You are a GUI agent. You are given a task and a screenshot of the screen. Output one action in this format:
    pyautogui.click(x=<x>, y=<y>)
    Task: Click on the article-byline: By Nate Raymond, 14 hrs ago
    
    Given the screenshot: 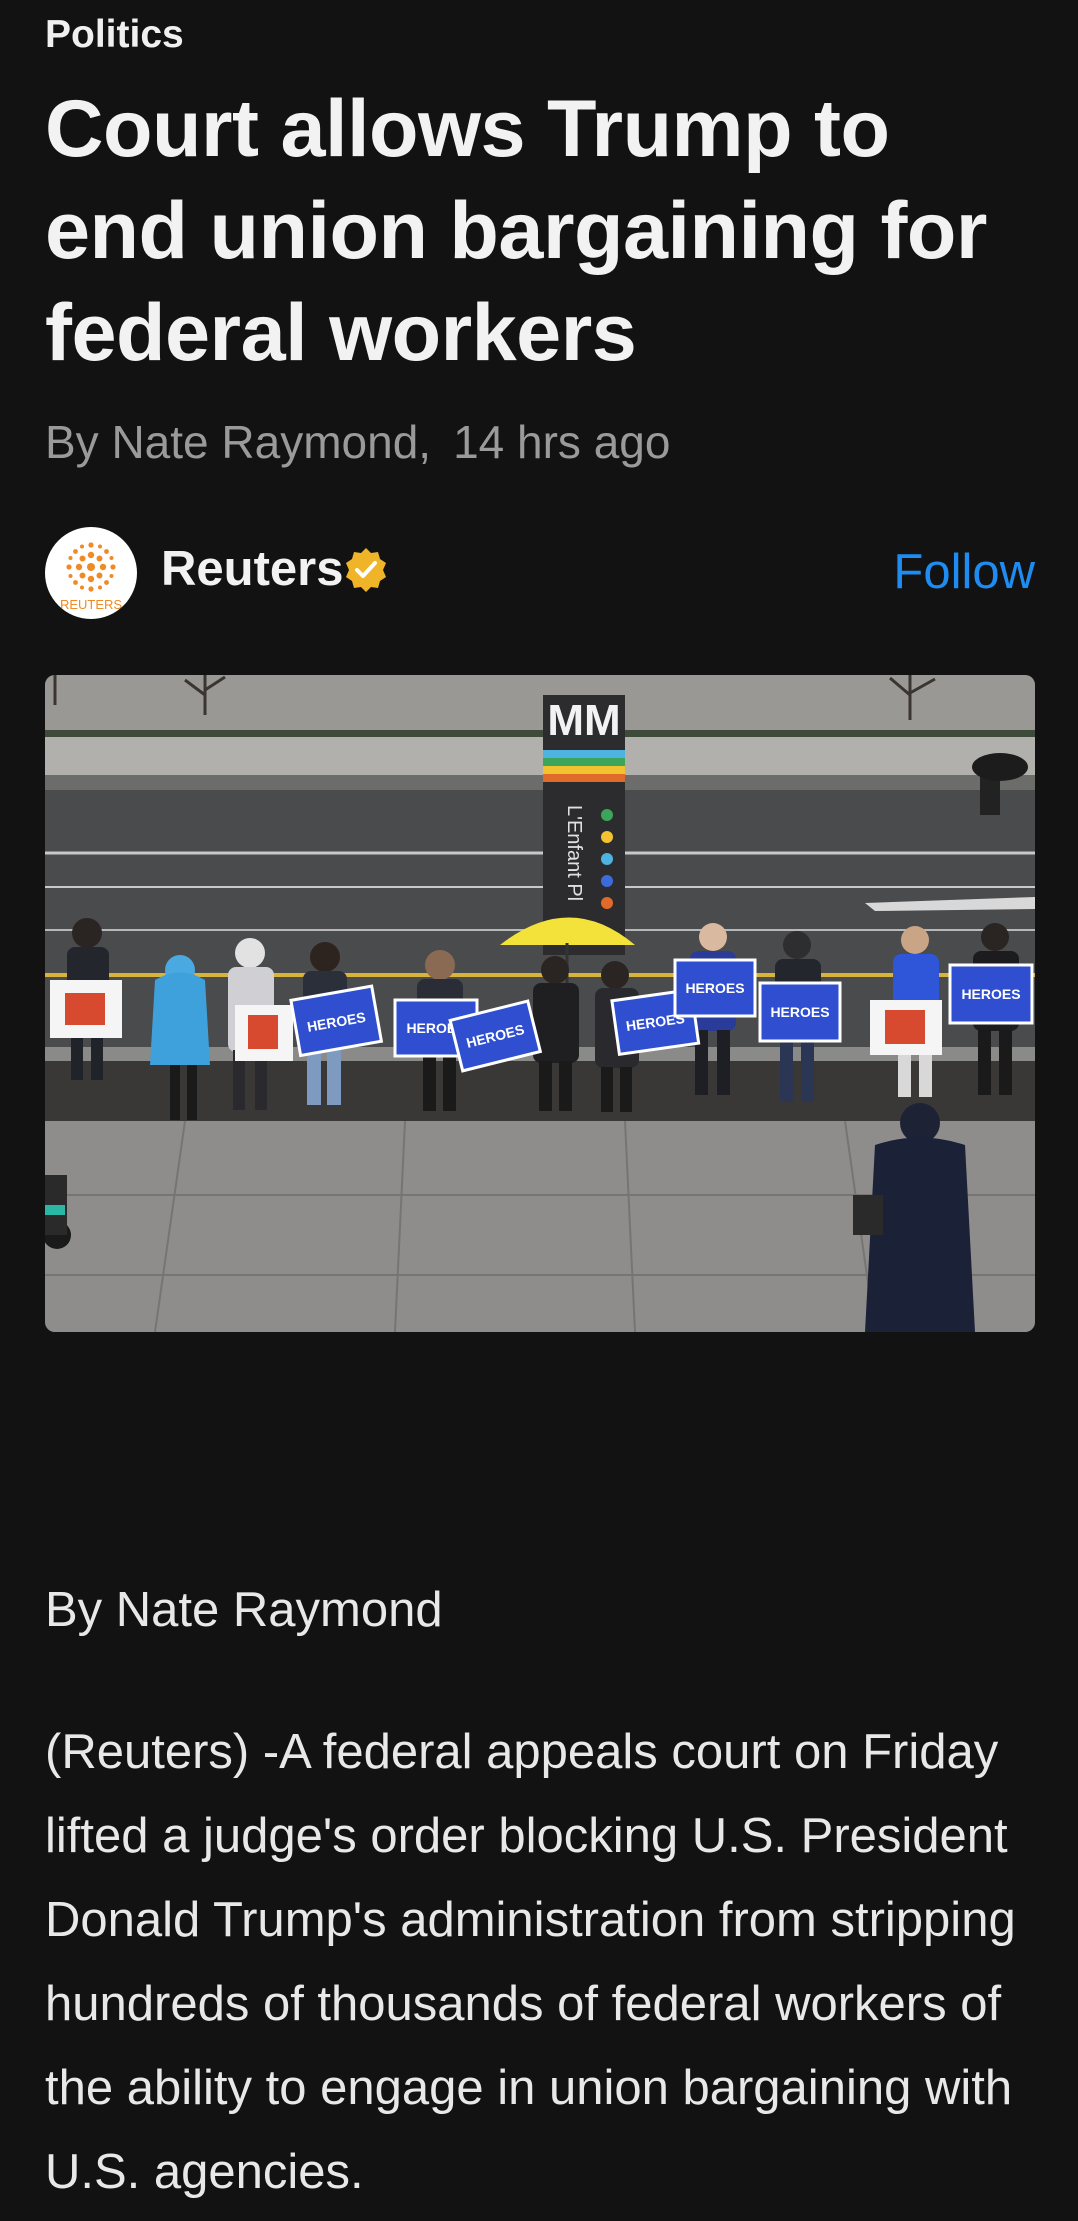 What is the action you would take?
    pyautogui.click(x=357, y=442)
    